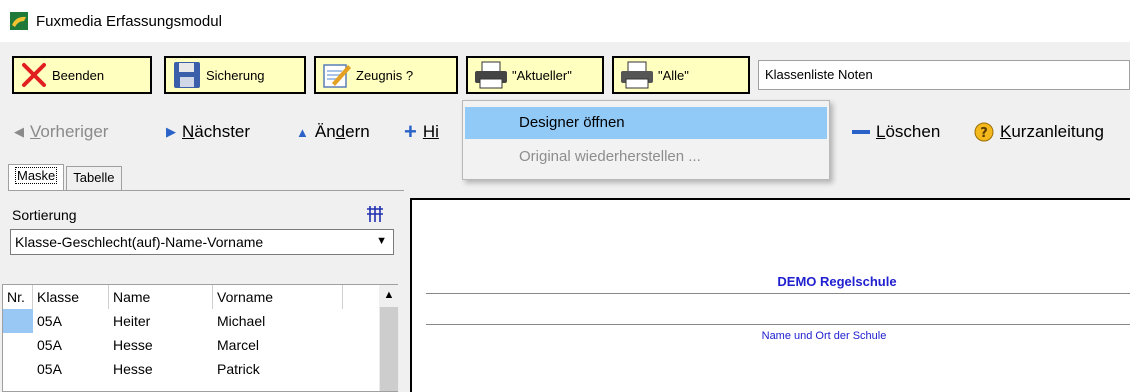 This screenshot has width=1130, height=392. Describe the element at coordinates (430, 131) in the screenshot. I see `insert-label: Hi` at that location.